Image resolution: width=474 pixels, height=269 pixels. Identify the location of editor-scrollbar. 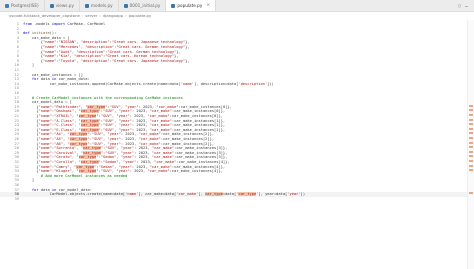
(470, 144).